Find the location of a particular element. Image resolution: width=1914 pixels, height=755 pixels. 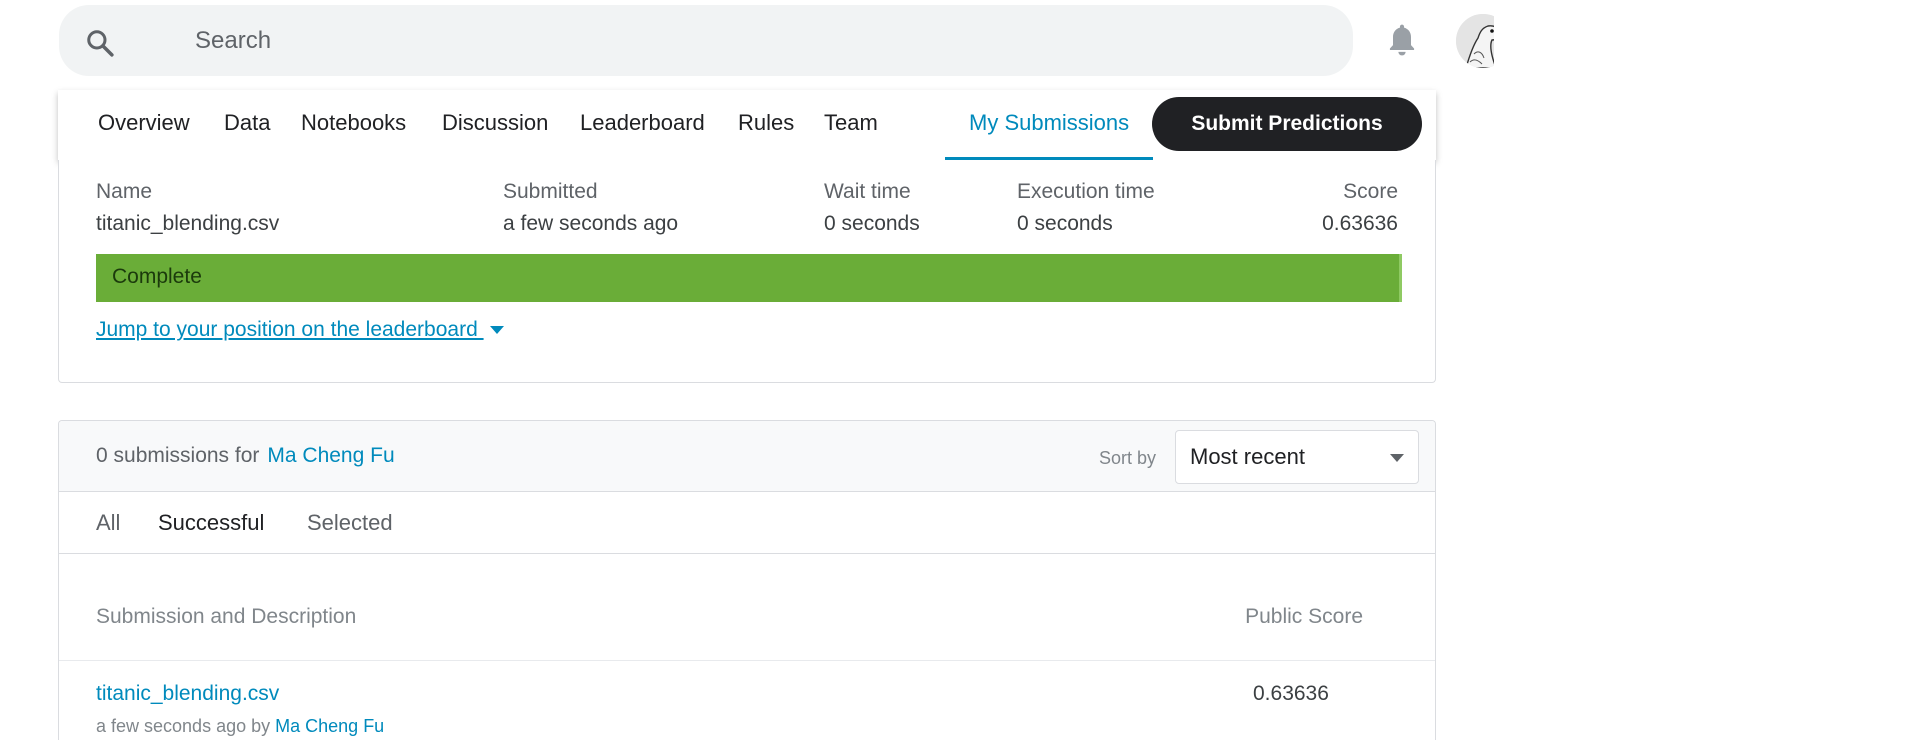

submission-user-link: Ma Cheng Fu is located at coordinates (329, 726).